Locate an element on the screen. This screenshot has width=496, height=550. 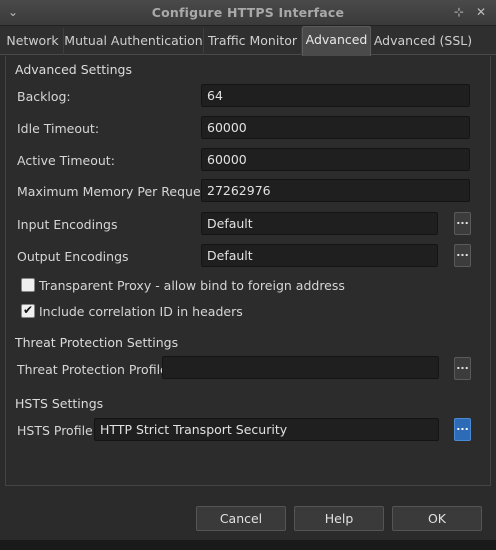
cancel-button: Cancel is located at coordinates (241, 518).